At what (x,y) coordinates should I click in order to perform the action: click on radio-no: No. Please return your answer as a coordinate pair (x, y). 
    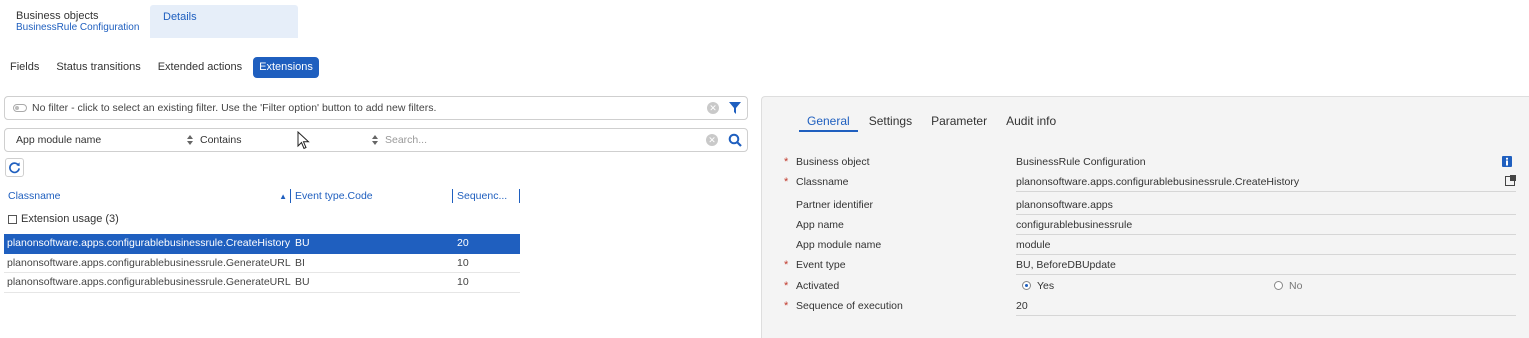
    Looking at the image, I should click on (1288, 286).